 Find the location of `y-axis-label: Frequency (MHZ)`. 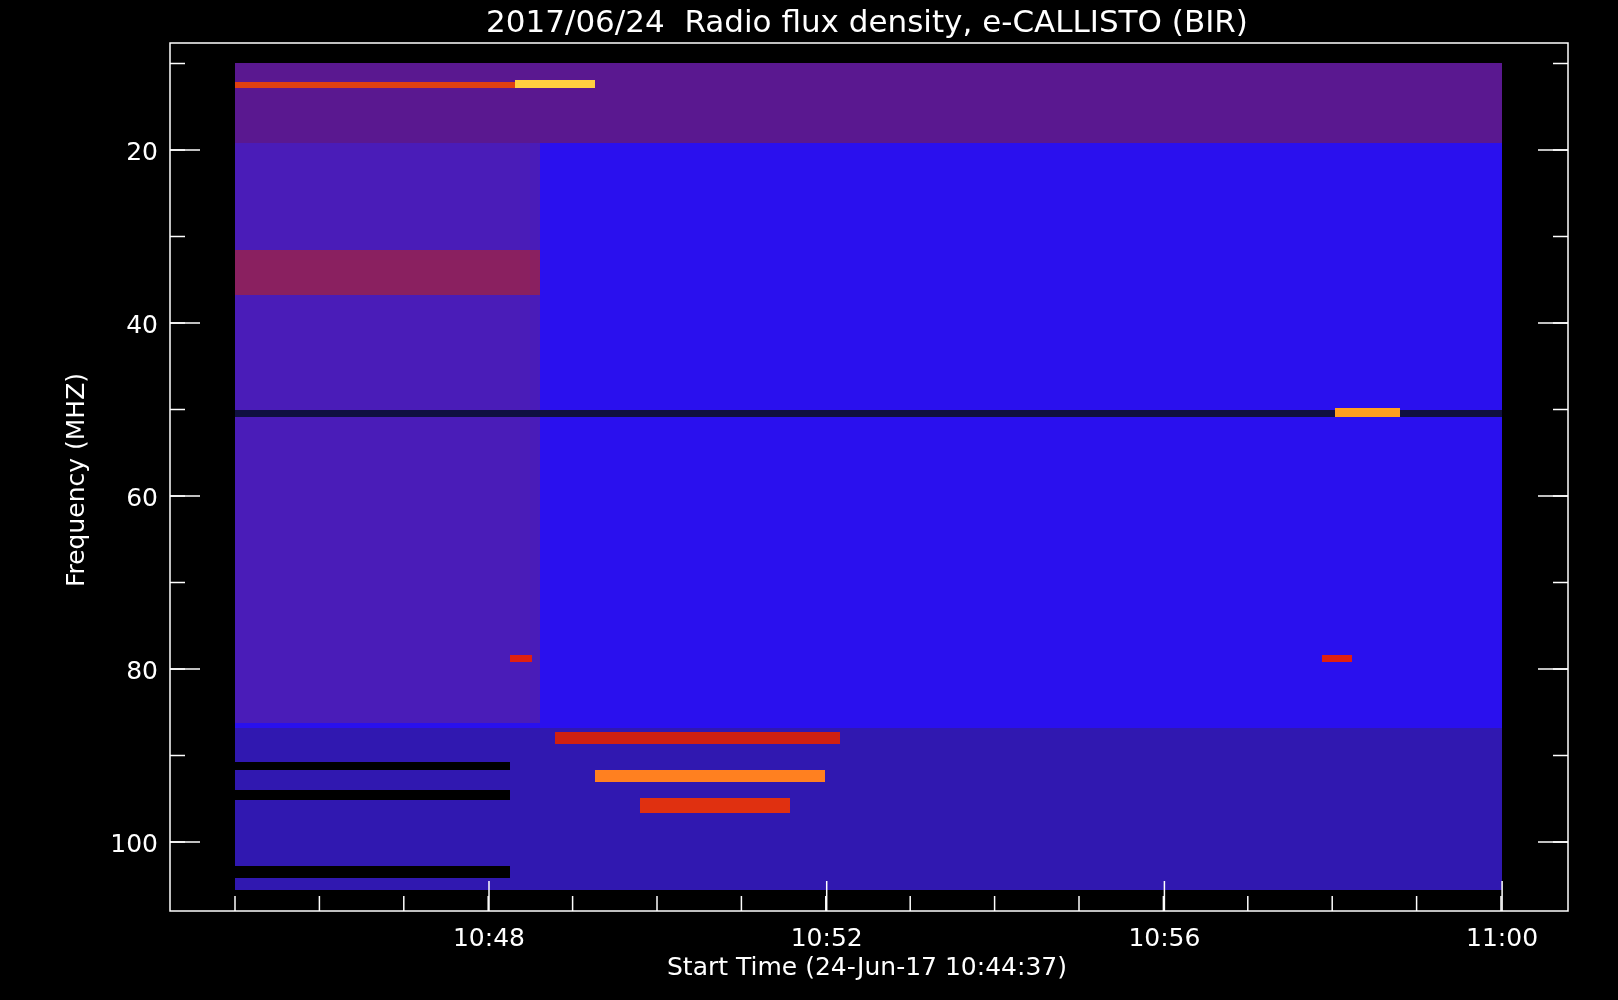

y-axis-label: Frequency (MHZ) is located at coordinates (75, 480).